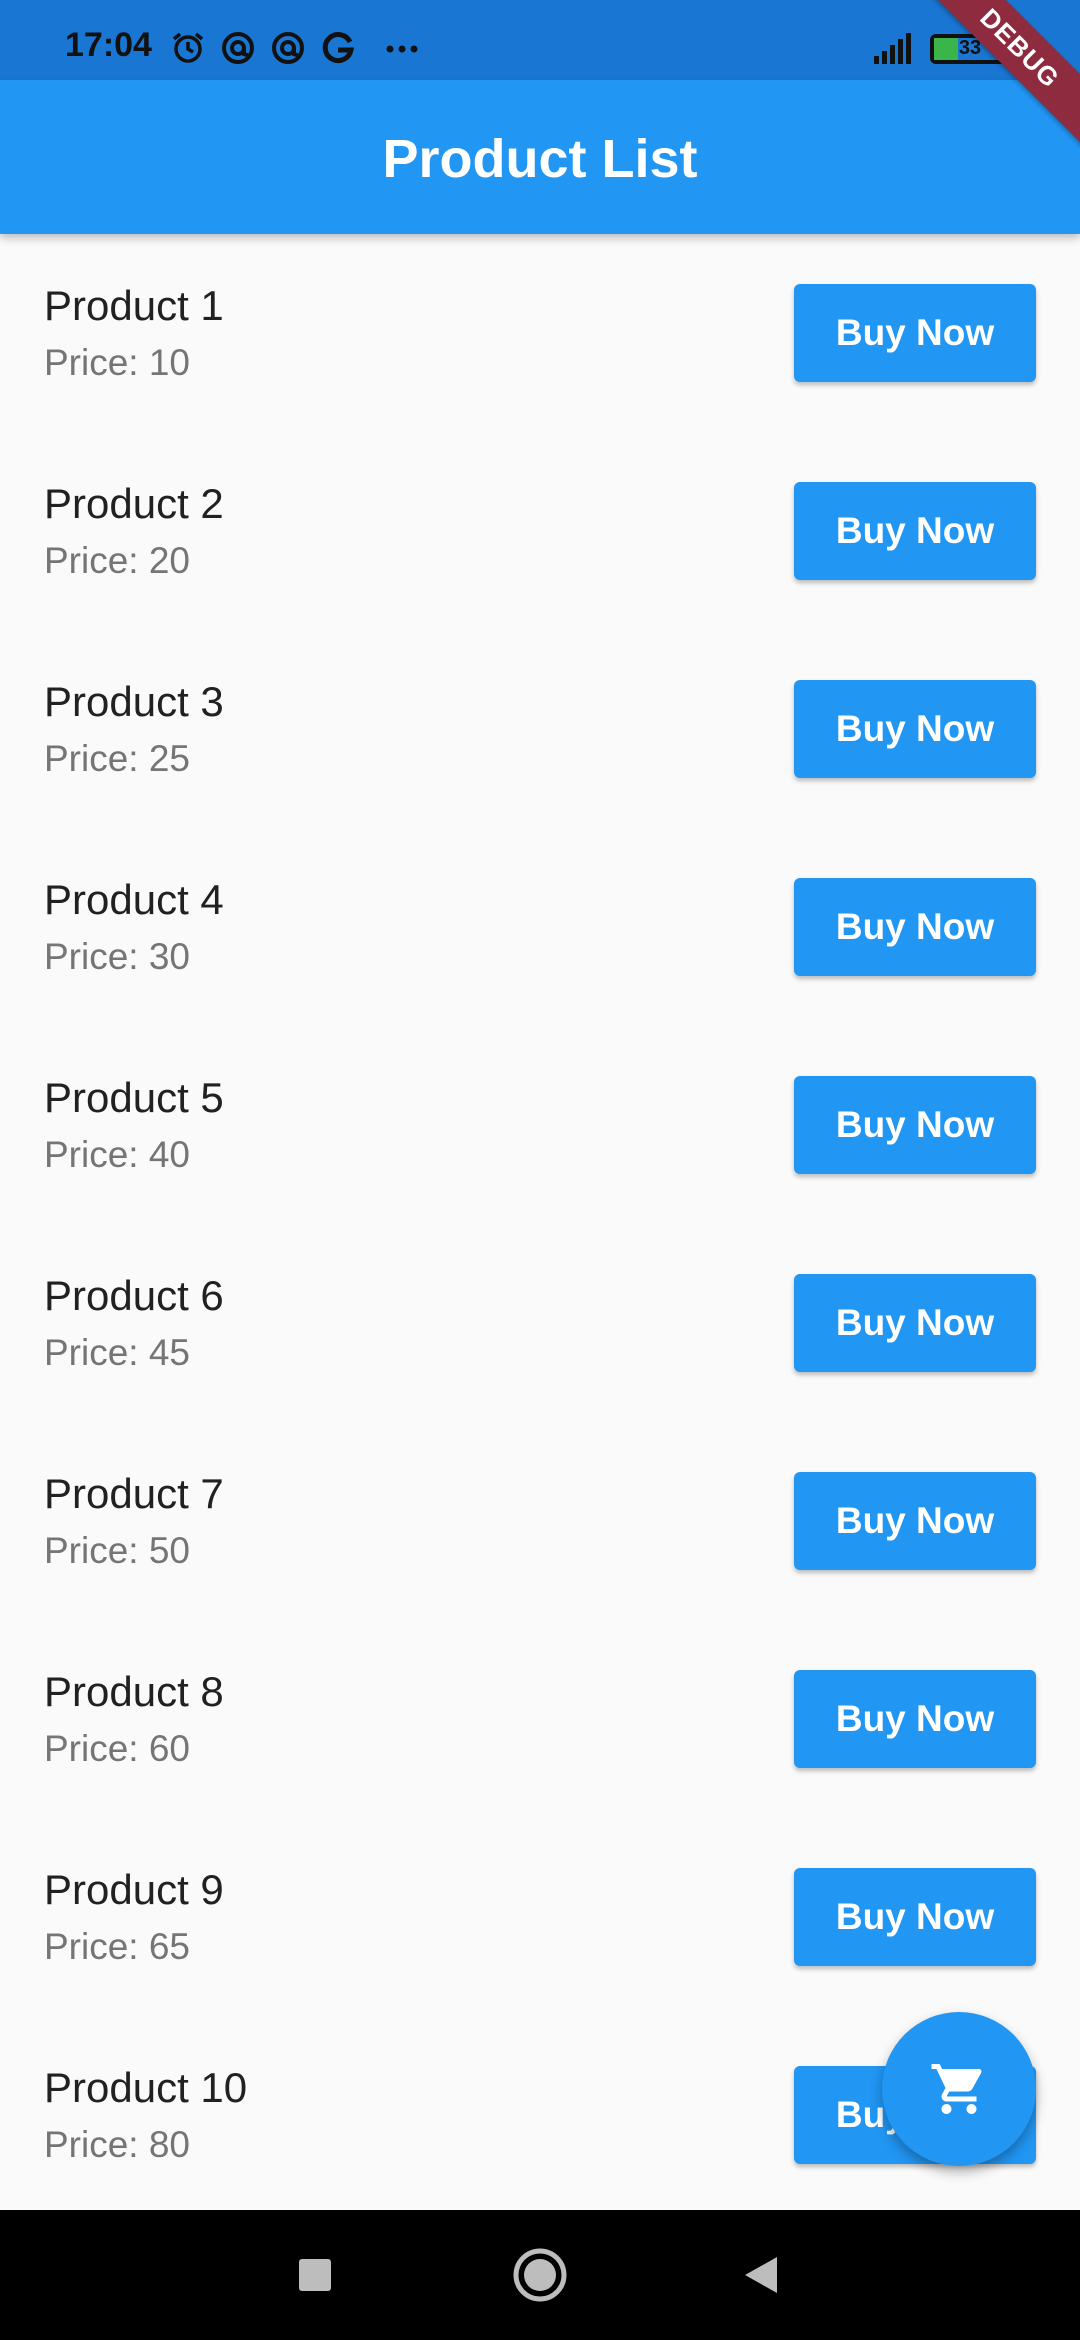 The width and height of the screenshot is (1080, 2340). Describe the element at coordinates (108, 45) in the screenshot. I see `status-time: 17:04` at that location.